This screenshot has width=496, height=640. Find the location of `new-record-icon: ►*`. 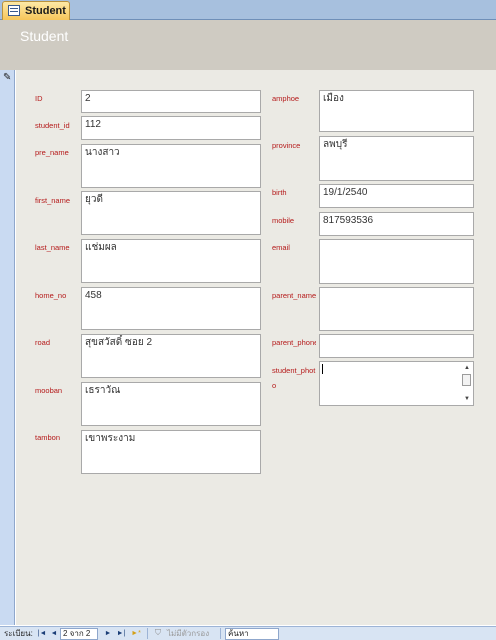

new-record-icon: ►* is located at coordinates (136, 634).